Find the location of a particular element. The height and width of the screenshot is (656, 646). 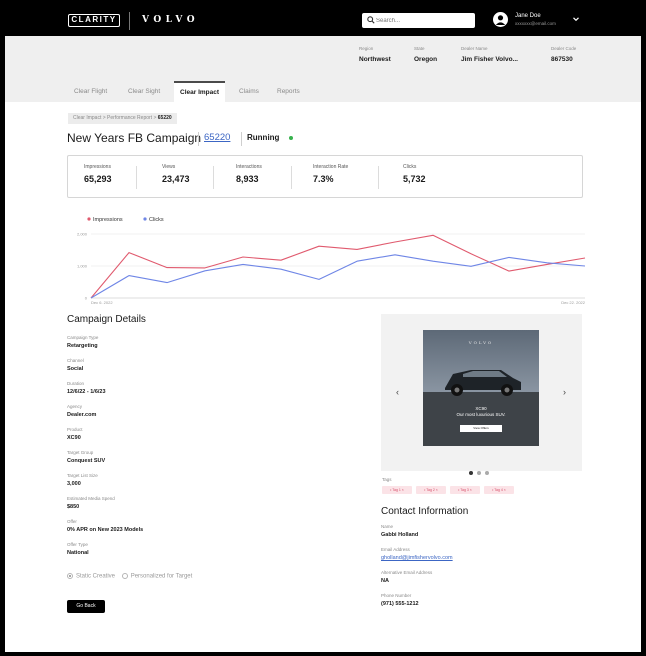

campaign-id-link: 65220 is located at coordinates (217, 137).